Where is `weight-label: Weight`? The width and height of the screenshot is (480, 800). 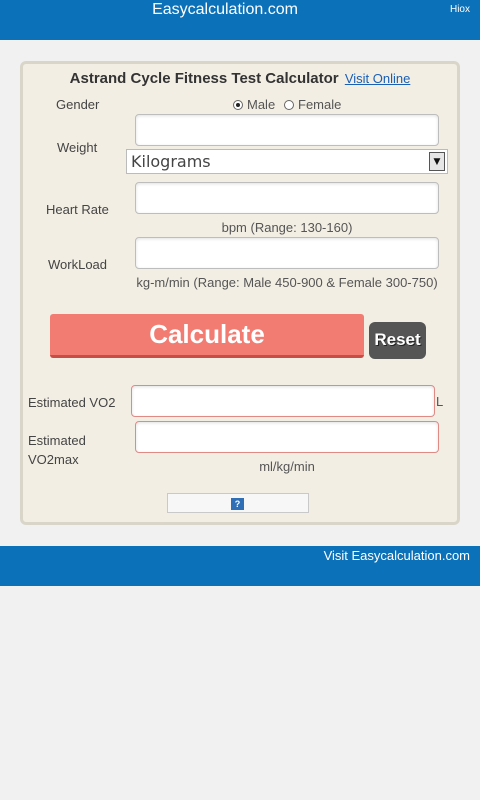 weight-label: Weight is located at coordinates (77, 147).